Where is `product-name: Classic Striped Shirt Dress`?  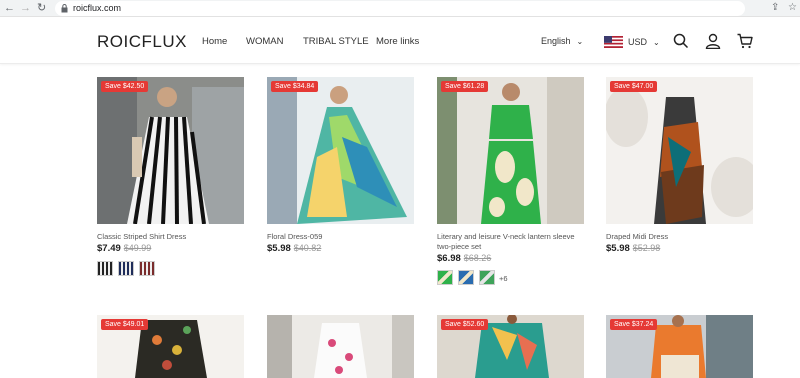 product-name: Classic Striped Shirt Dress is located at coordinates (170, 237).